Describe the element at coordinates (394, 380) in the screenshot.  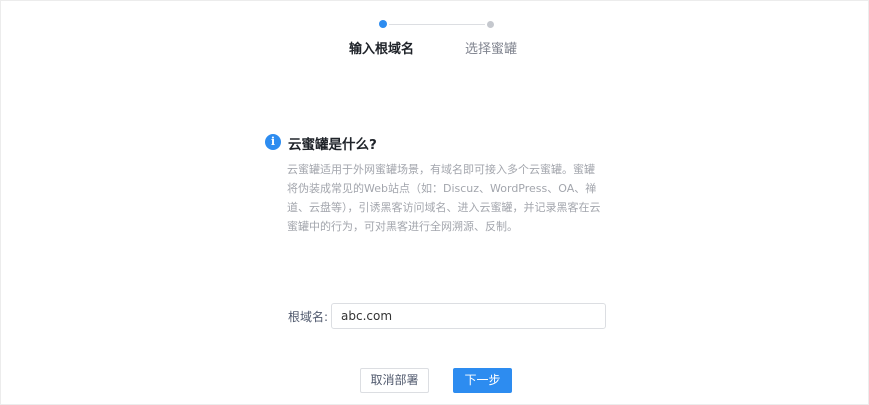
I see `cancel-deploy-button: 取消部署` at that location.